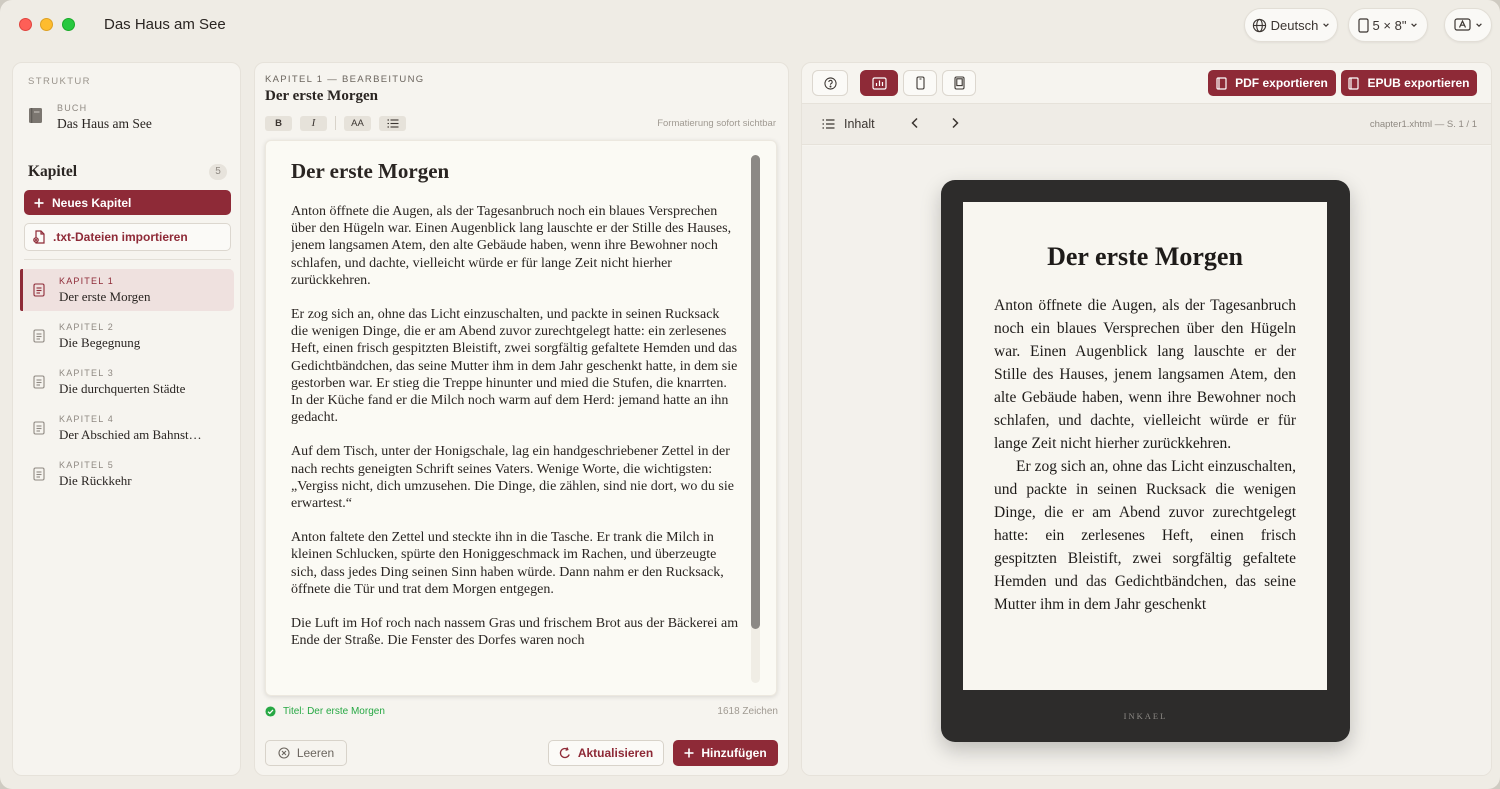  What do you see at coordinates (1423, 124) in the screenshot?
I see `file-page-info: chapter1.xhtml — S. 1 / 1` at bounding box center [1423, 124].